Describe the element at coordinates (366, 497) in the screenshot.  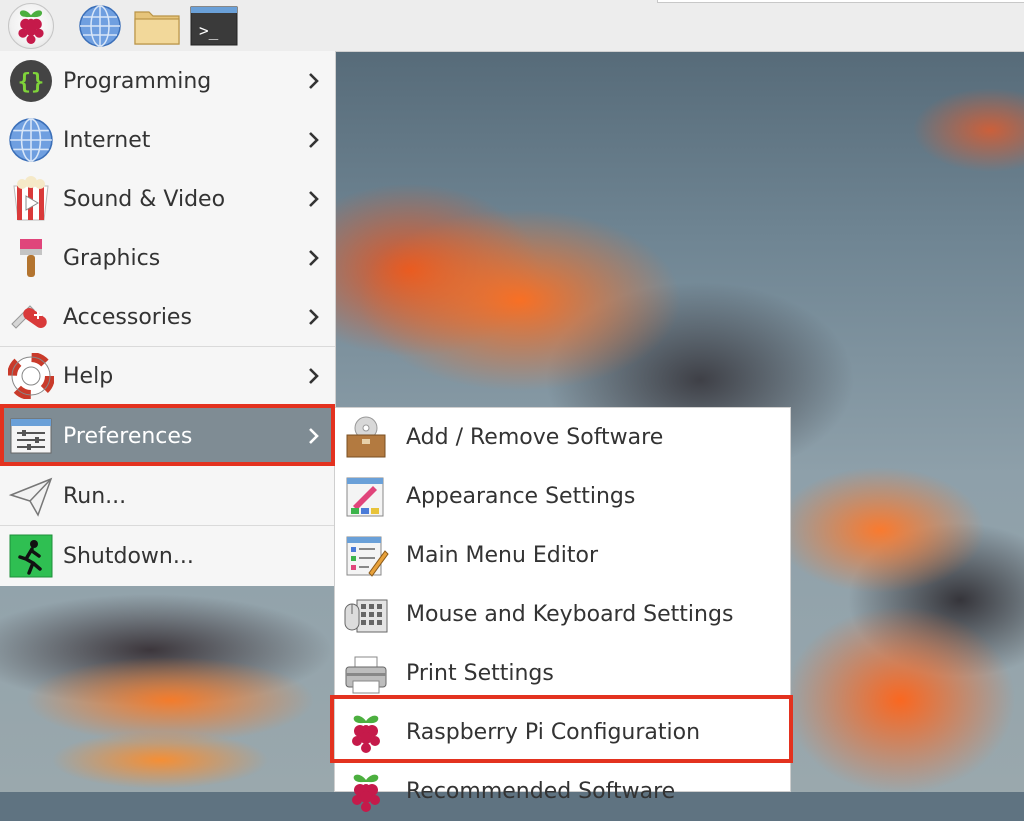
I see `appearance-icon` at that location.